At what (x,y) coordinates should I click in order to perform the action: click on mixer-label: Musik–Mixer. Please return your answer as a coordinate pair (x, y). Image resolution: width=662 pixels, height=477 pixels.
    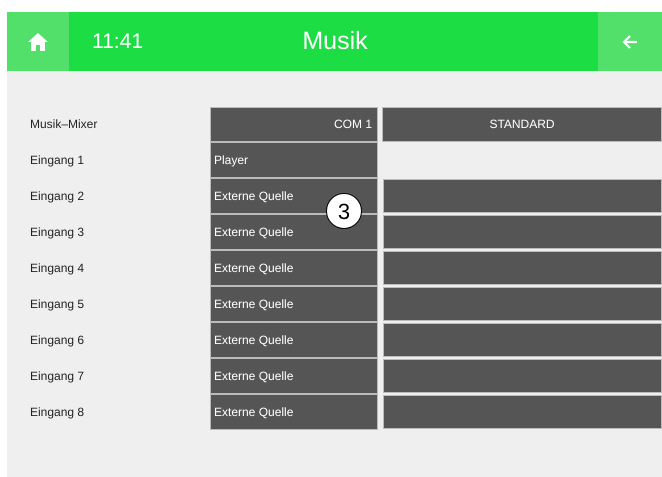
    Looking at the image, I should click on (63, 124).